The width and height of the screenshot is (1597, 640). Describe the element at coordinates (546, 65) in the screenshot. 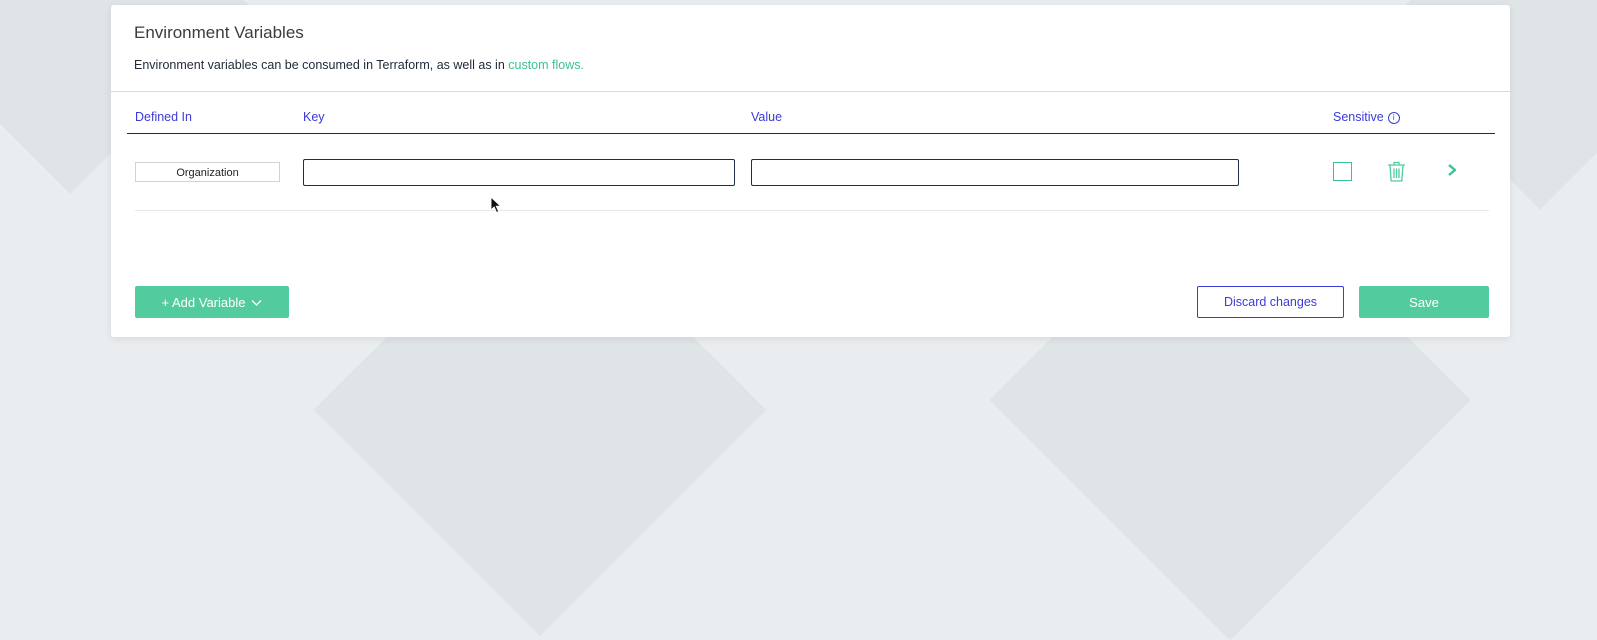

I see `custom-flows-link: custom flows.` at that location.